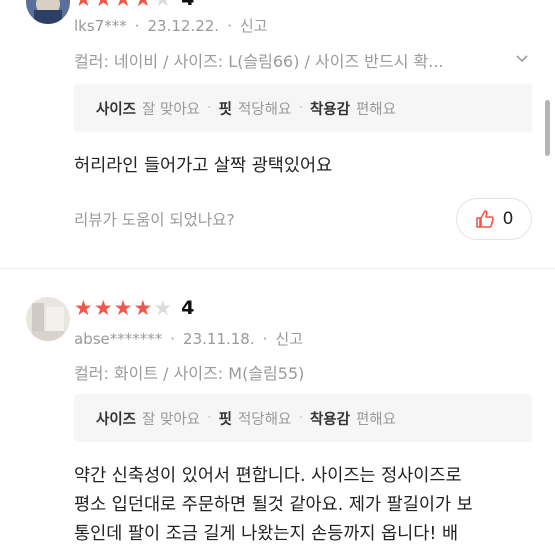 This screenshot has width=555, height=555. I want to click on like-button: 0, so click(494, 219).